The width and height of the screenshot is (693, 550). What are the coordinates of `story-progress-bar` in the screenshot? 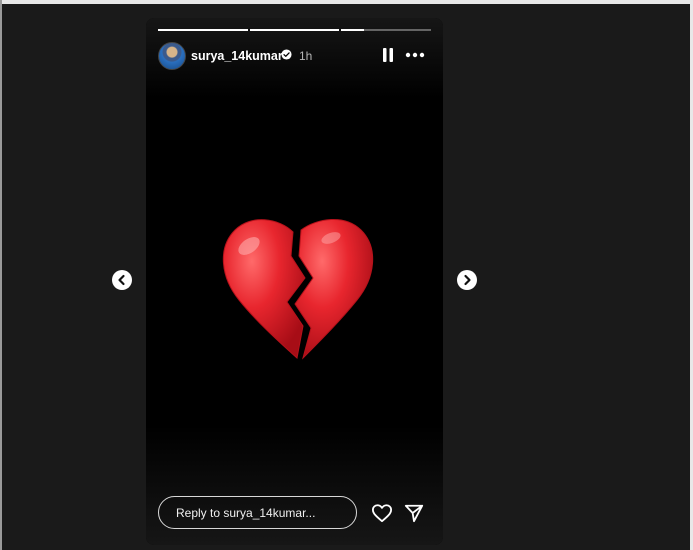 It's located at (295, 30).